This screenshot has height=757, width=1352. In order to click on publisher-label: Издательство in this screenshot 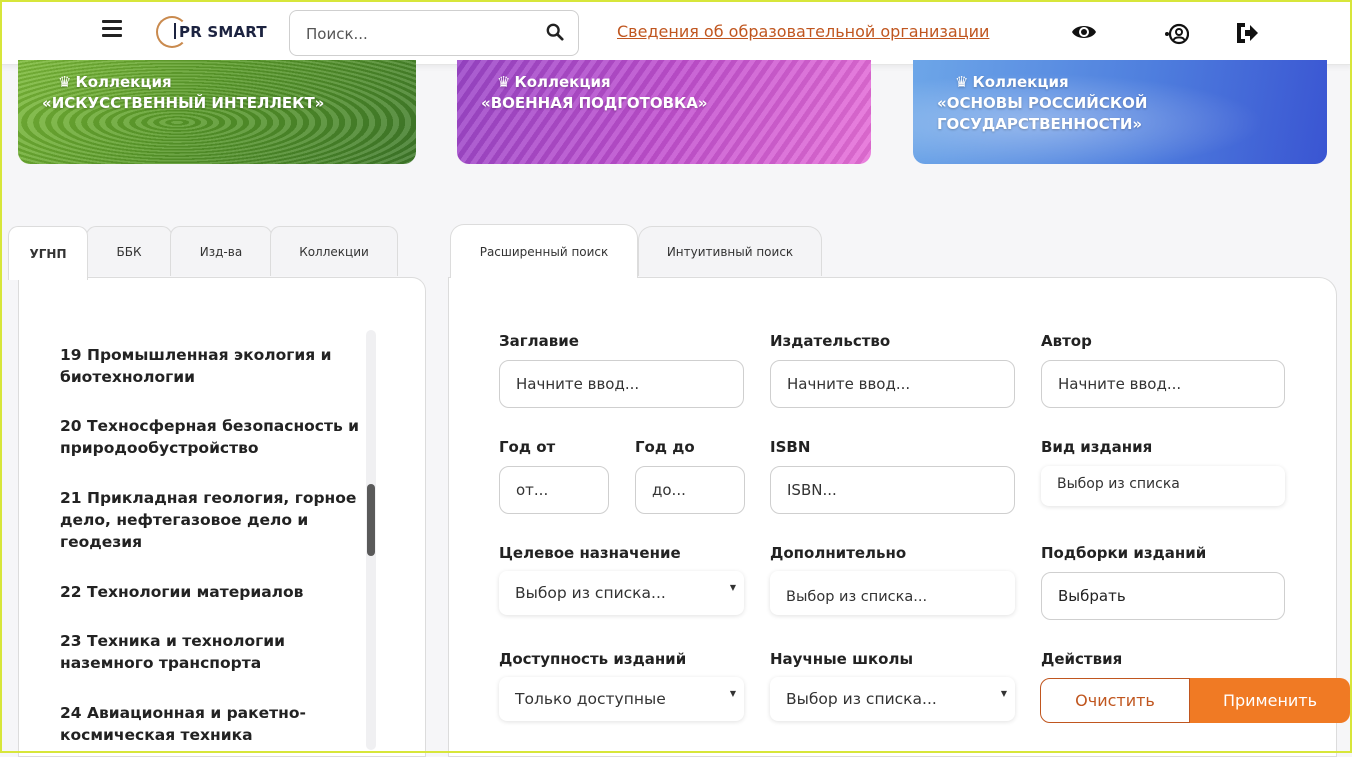, I will do `click(830, 341)`.